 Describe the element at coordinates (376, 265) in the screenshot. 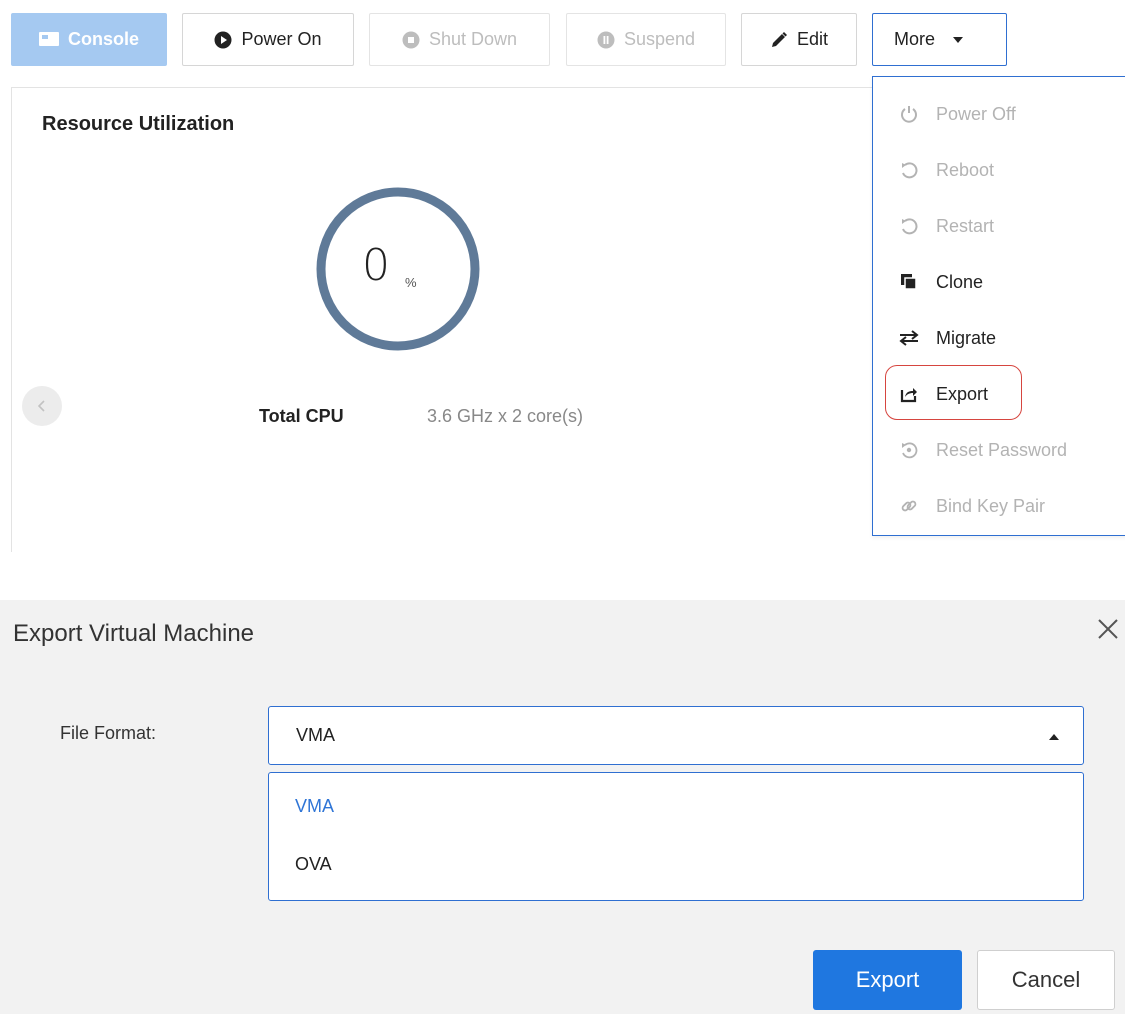

I see `cpu-percent-value: 0` at that location.